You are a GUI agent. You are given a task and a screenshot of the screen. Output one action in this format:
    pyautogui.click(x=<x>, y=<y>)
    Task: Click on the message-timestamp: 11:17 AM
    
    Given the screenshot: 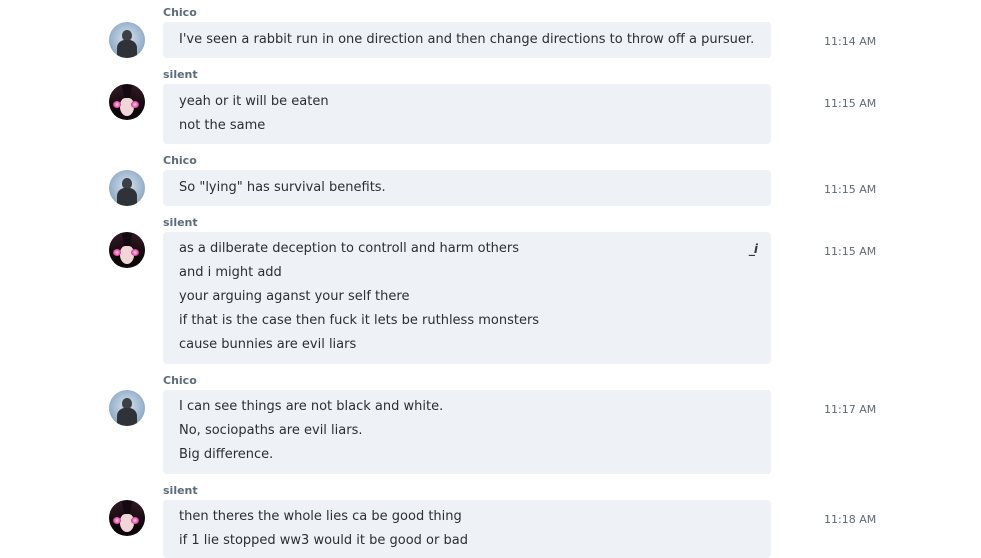 What is the action you would take?
    pyautogui.click(x=850, y=409)
    